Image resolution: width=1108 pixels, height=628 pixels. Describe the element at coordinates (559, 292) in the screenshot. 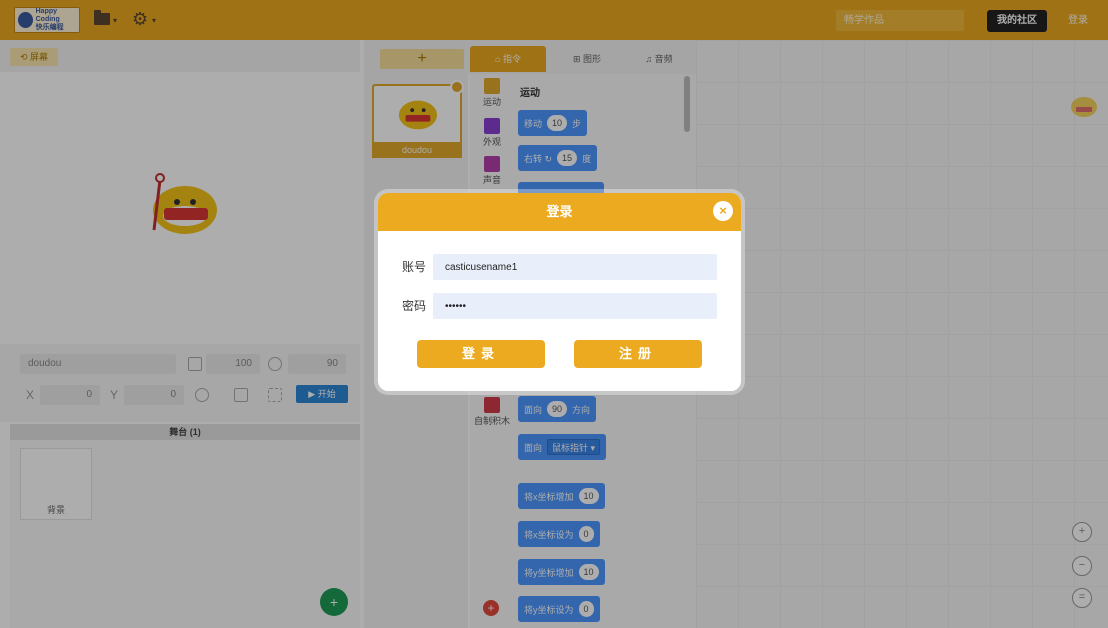

I see `login-dialog: 登录 × 账号 密码 登录 注册` at that location.